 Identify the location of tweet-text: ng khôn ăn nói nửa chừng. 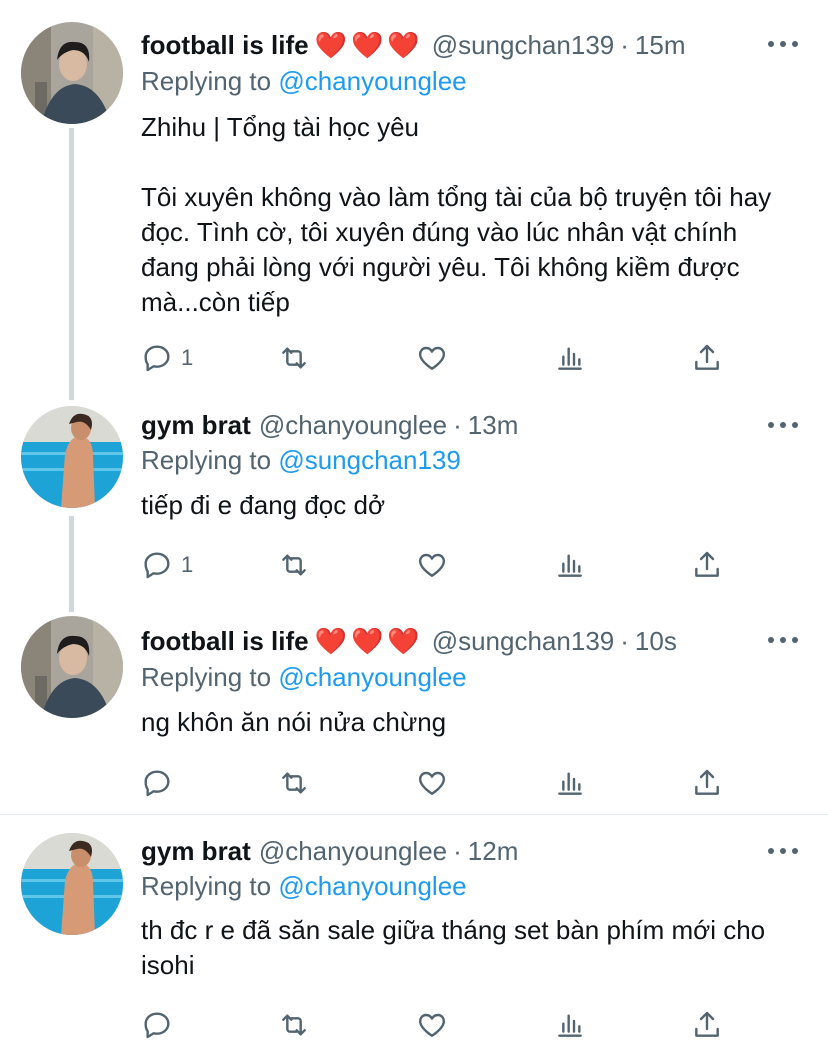
(294, 722).